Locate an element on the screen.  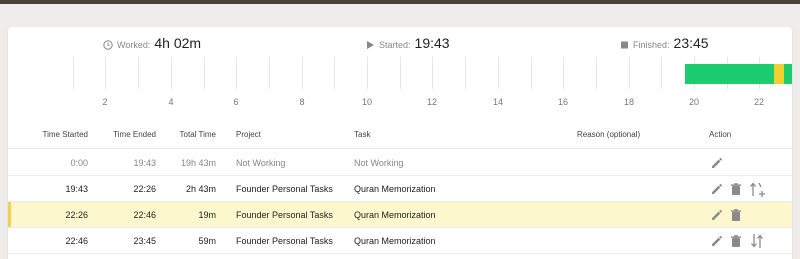
worked-label: Worked: is located at coordinates (134, 45).